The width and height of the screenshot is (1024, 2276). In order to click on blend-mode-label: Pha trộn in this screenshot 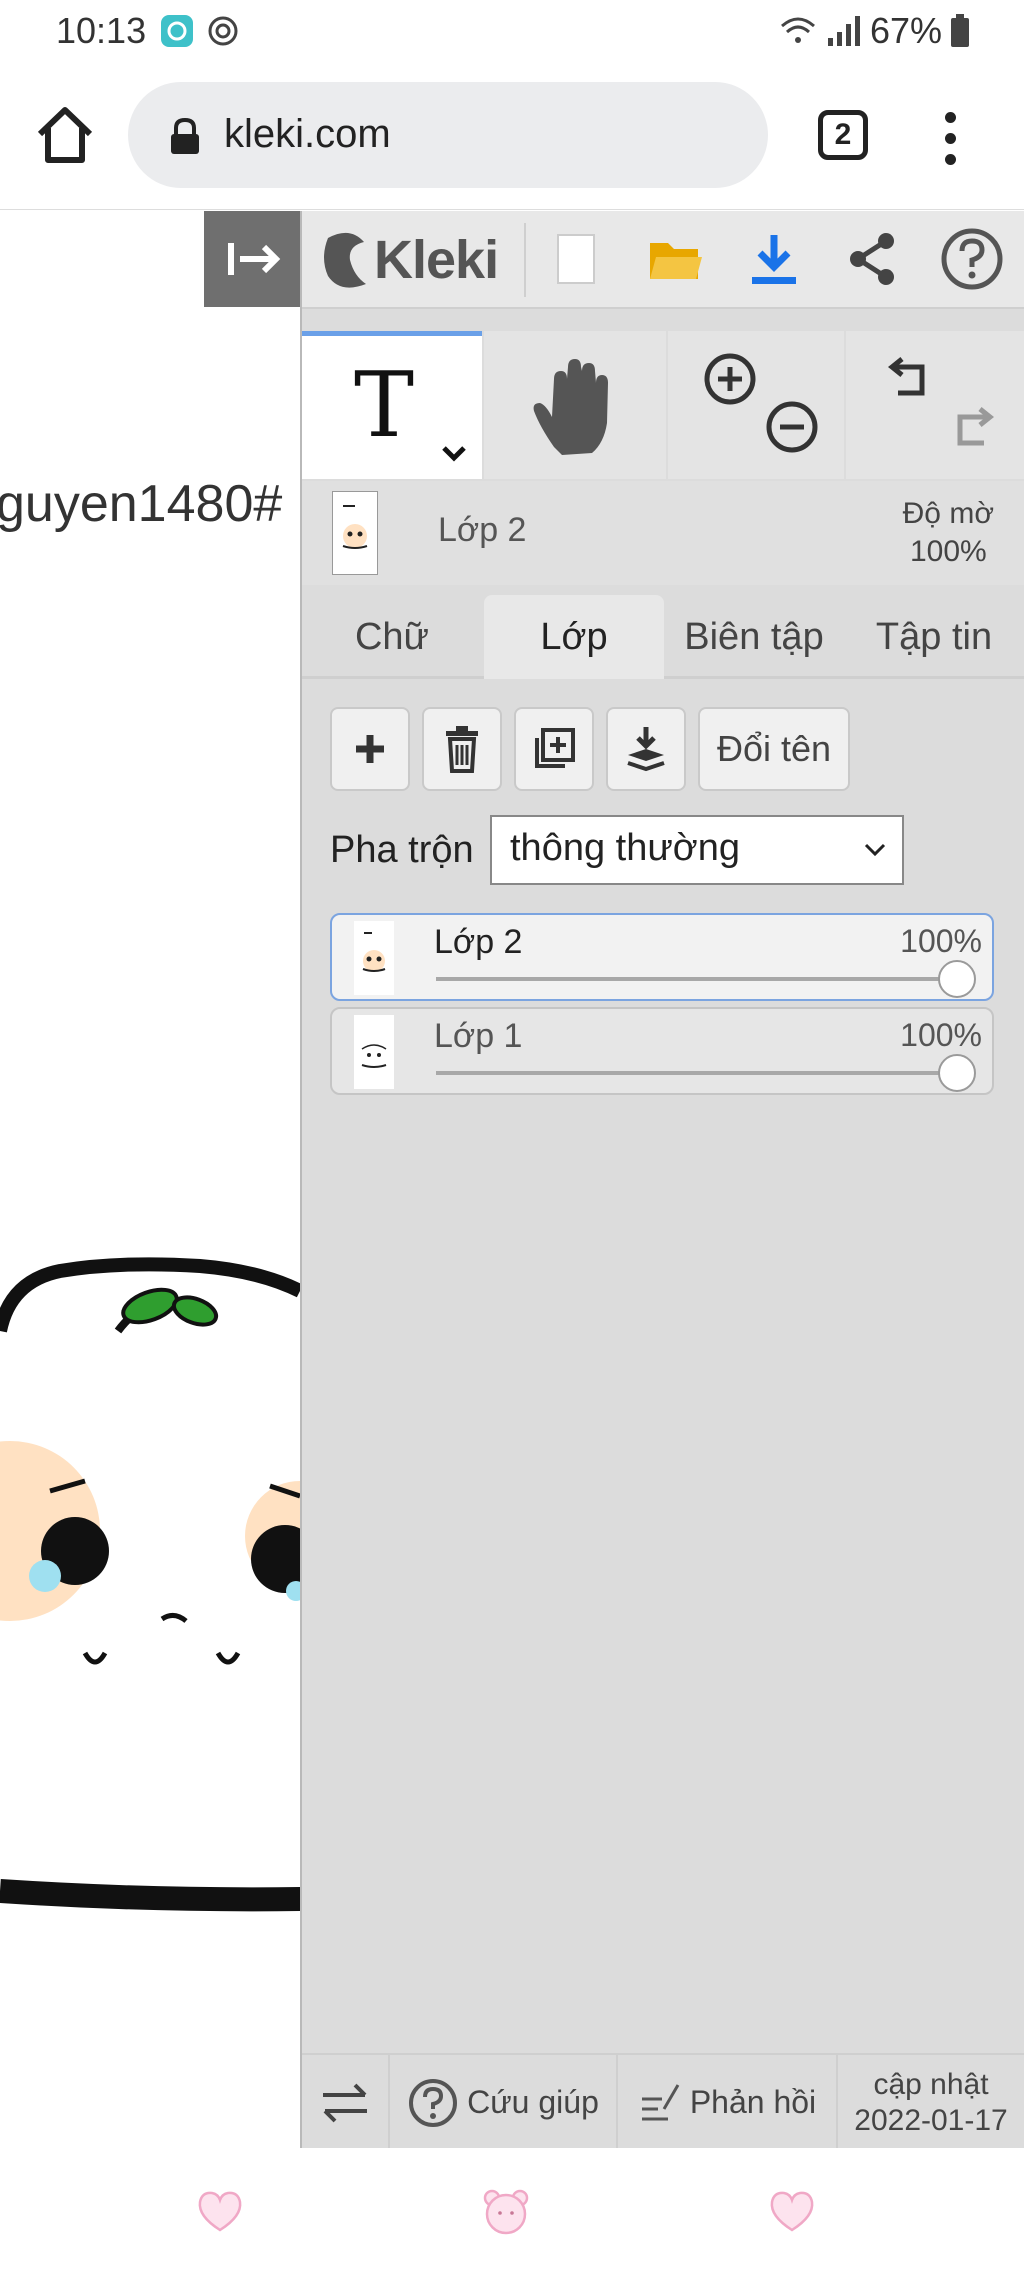, I will do `click(402, 850)`.